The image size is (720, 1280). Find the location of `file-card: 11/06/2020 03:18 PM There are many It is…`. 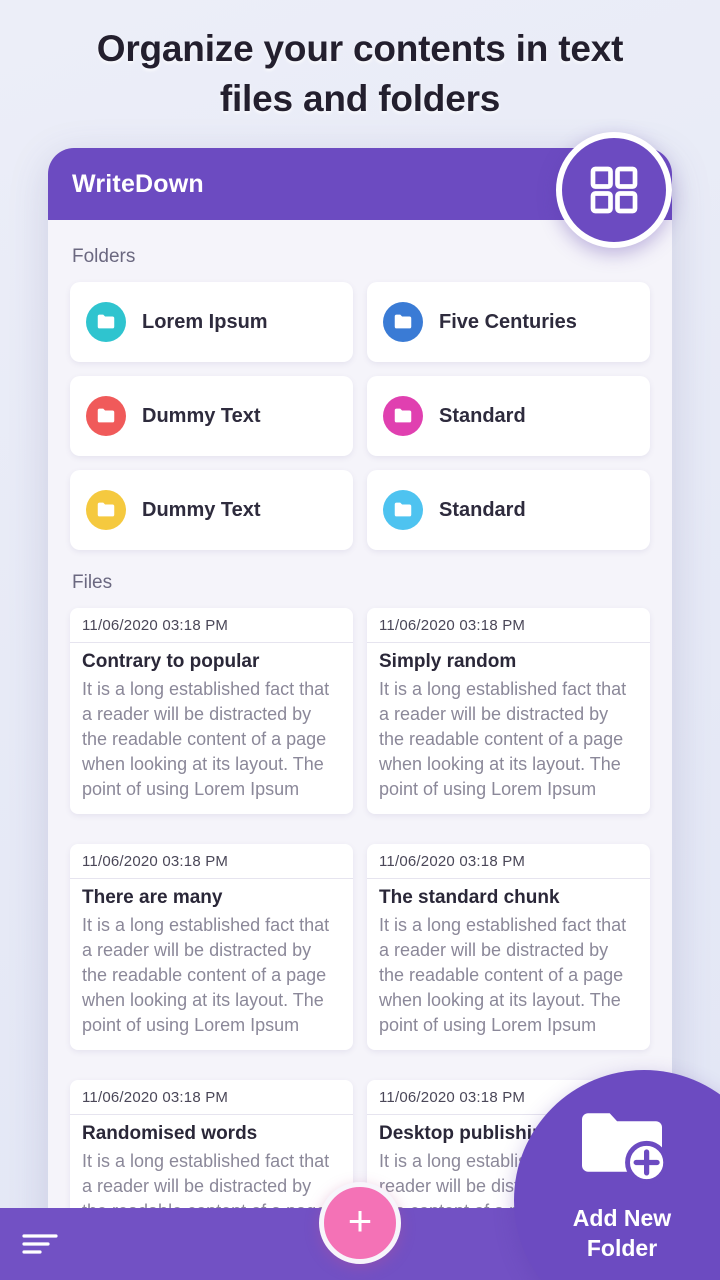

file-card: 11/06/2020 03:18 PM There are many It is… is located at coordinates (211, 947).